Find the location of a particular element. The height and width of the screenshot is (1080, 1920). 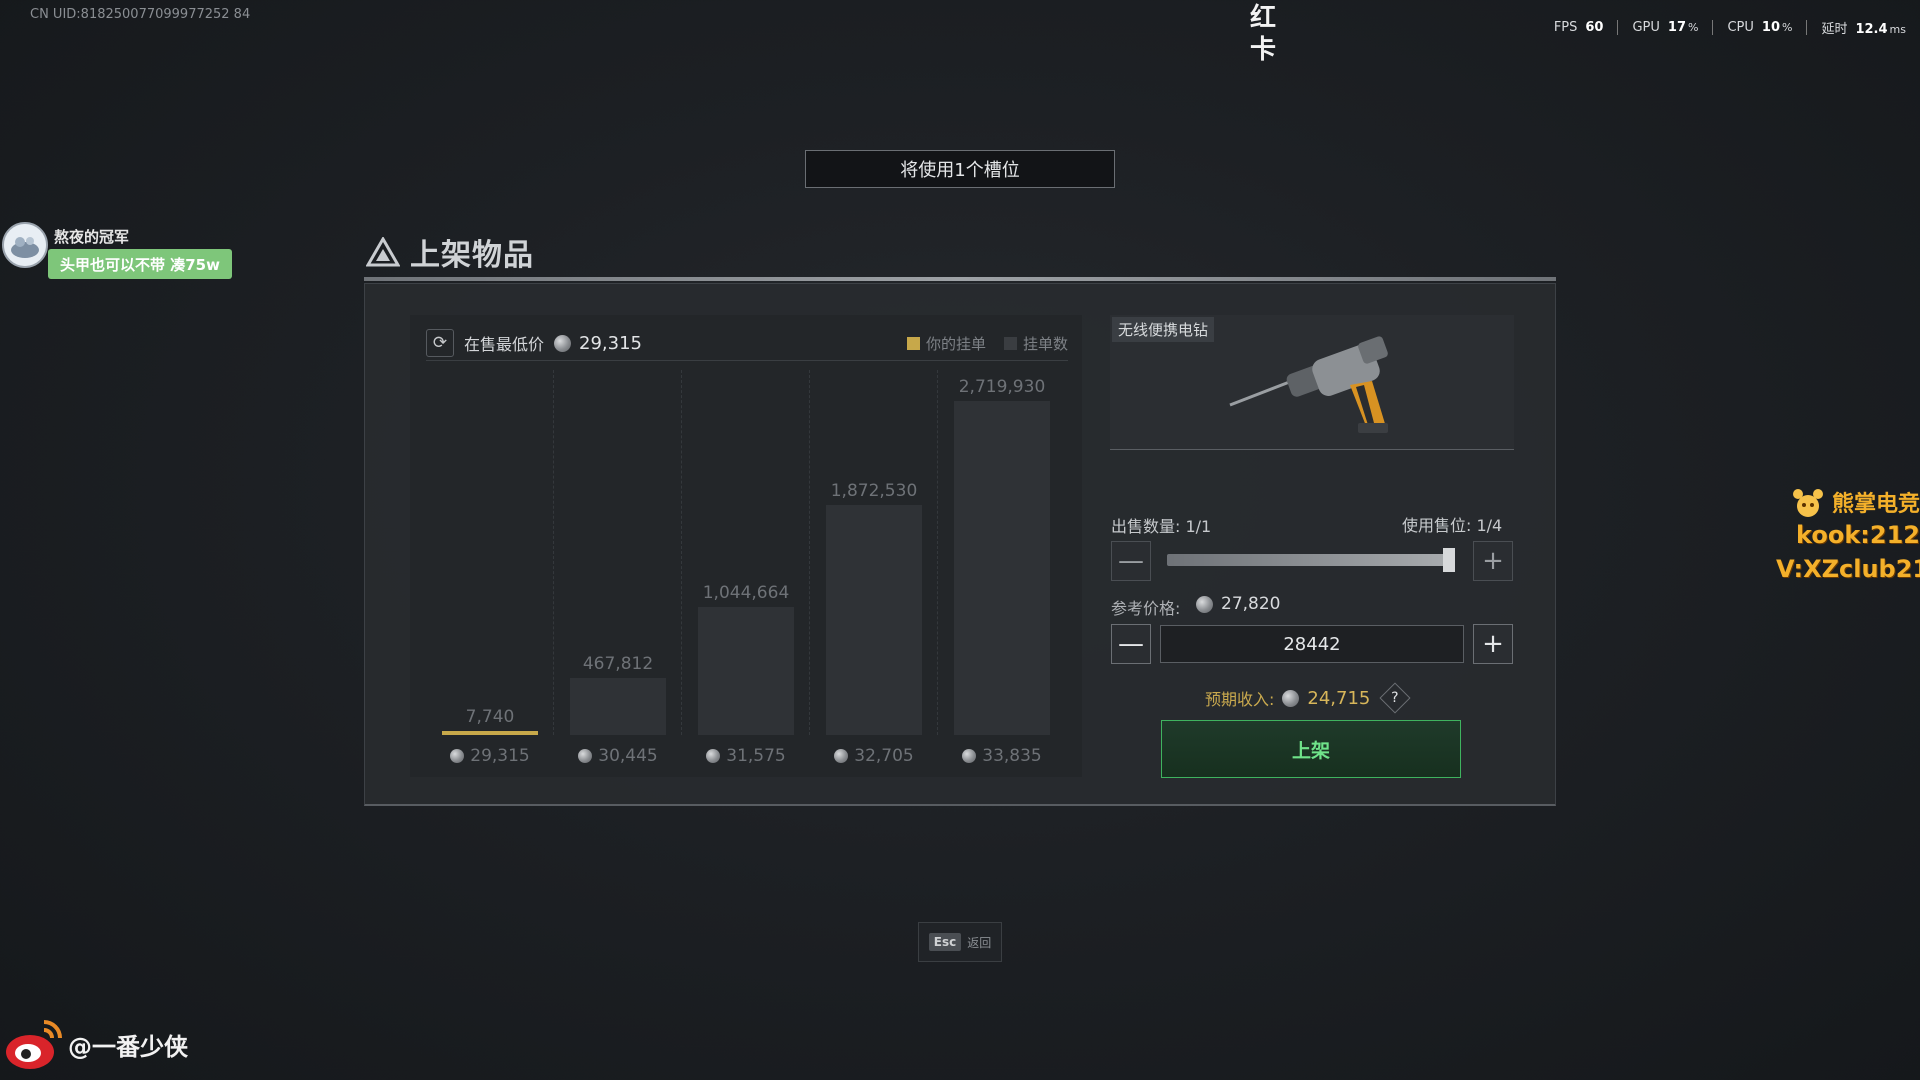

red-card-label: 红卡 is located at coordinates (1262, 34).